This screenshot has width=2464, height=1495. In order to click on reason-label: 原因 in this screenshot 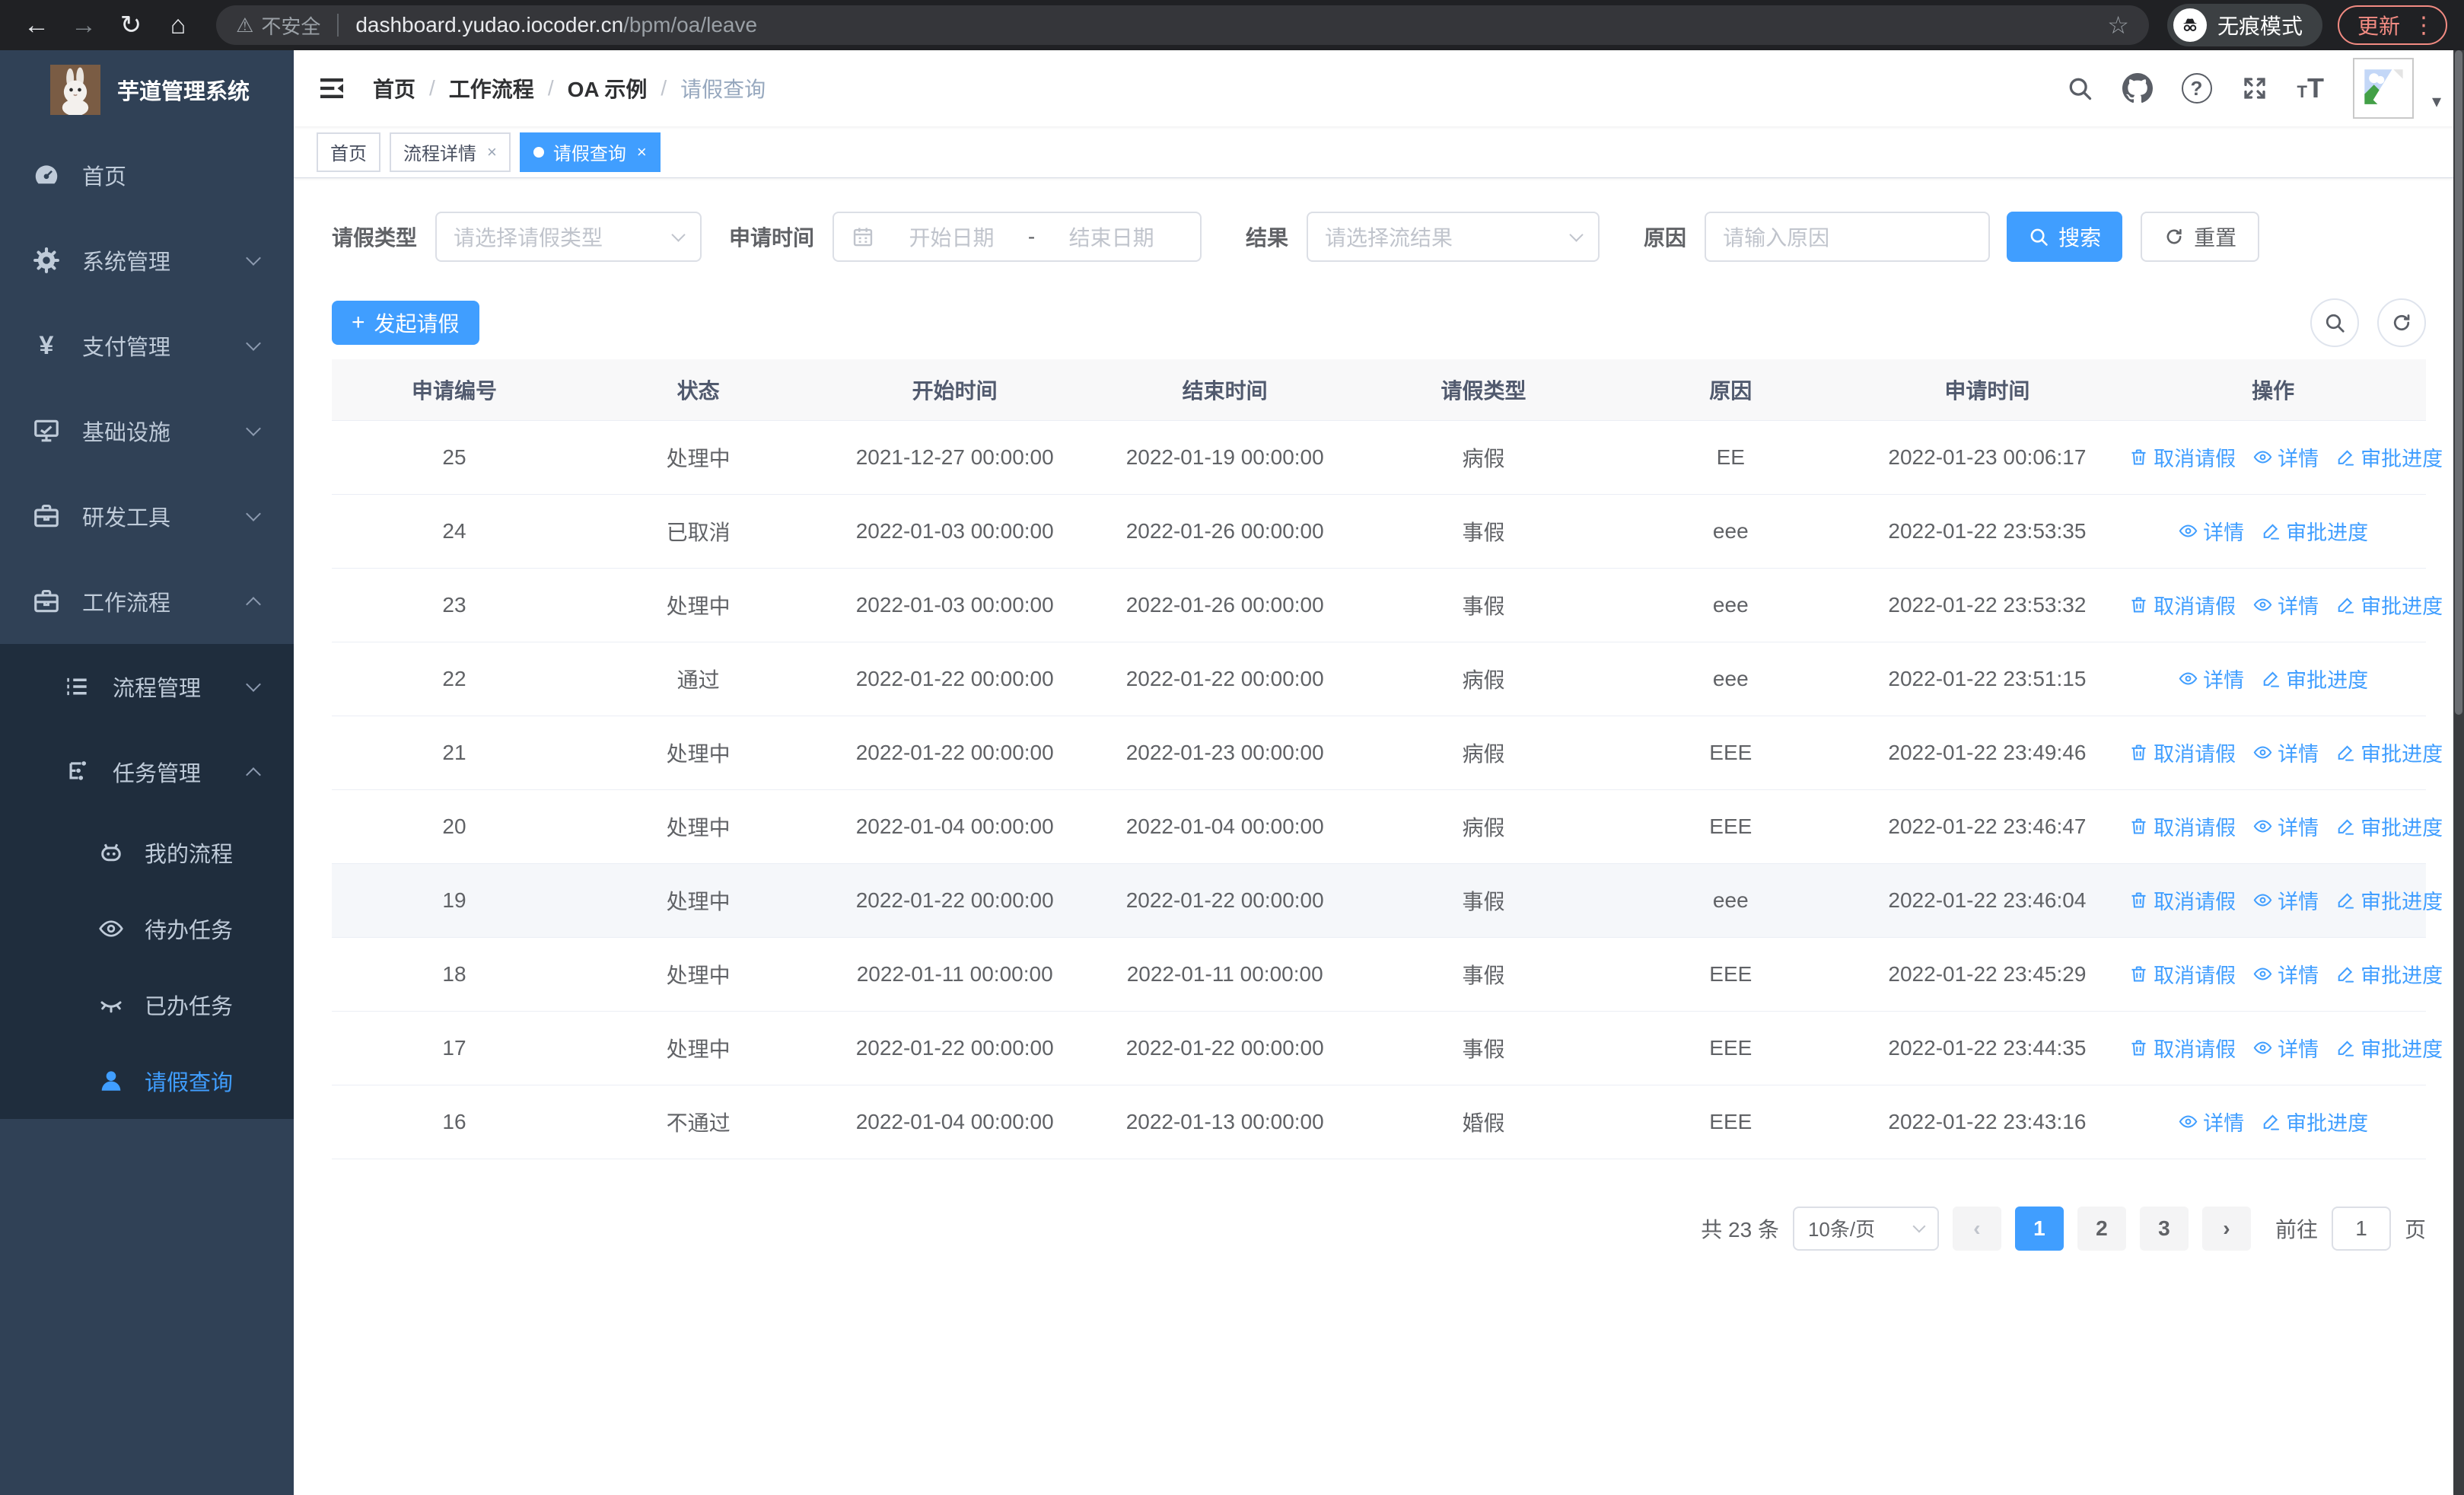, I will do `click(1665, 238)`.